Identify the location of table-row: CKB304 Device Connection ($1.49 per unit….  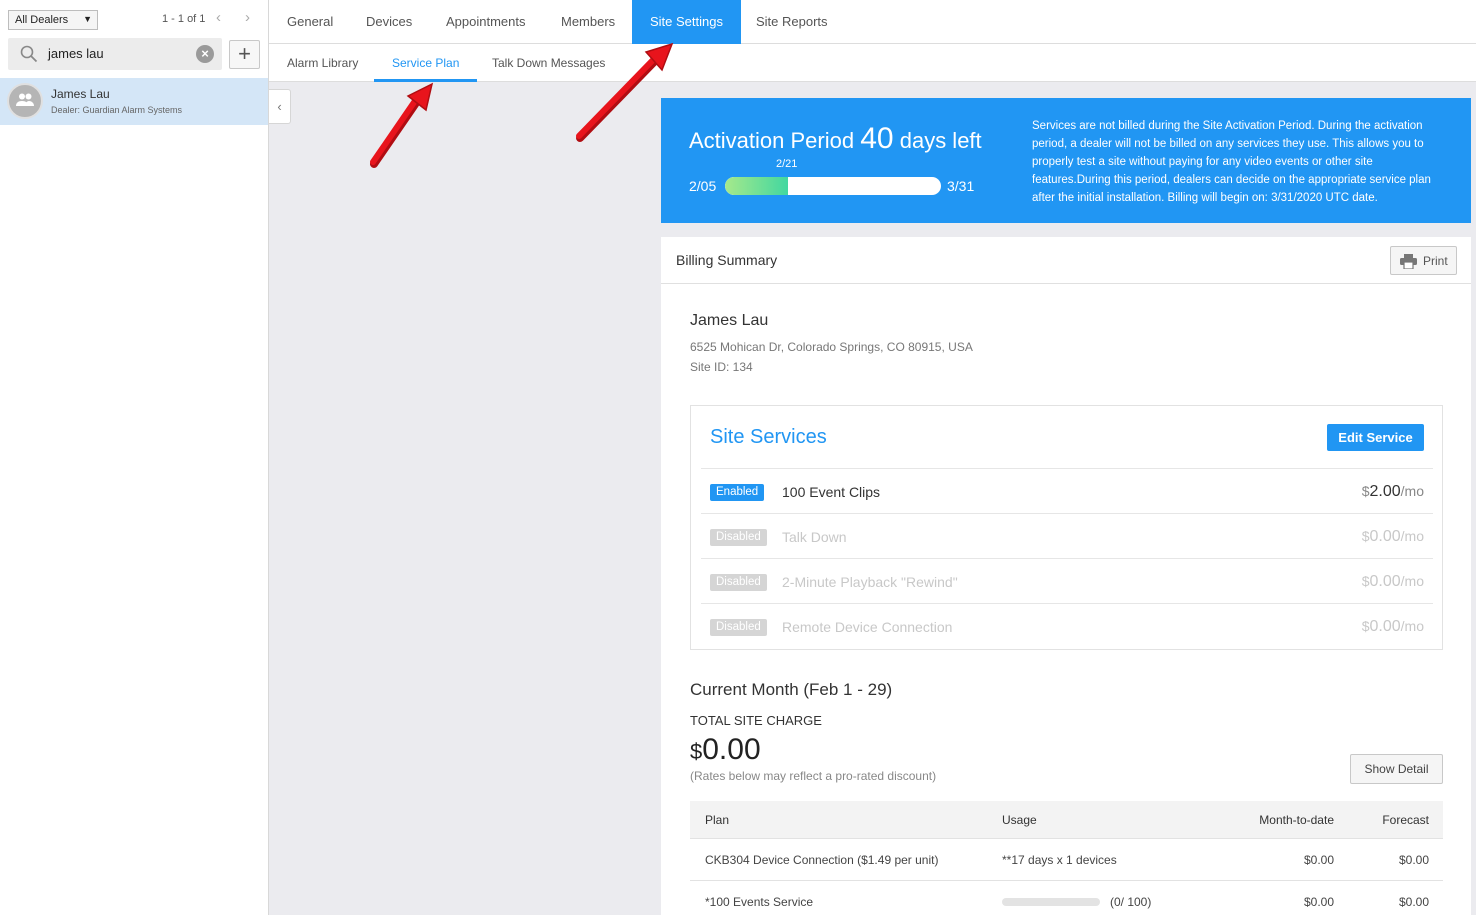
(1066, 860).